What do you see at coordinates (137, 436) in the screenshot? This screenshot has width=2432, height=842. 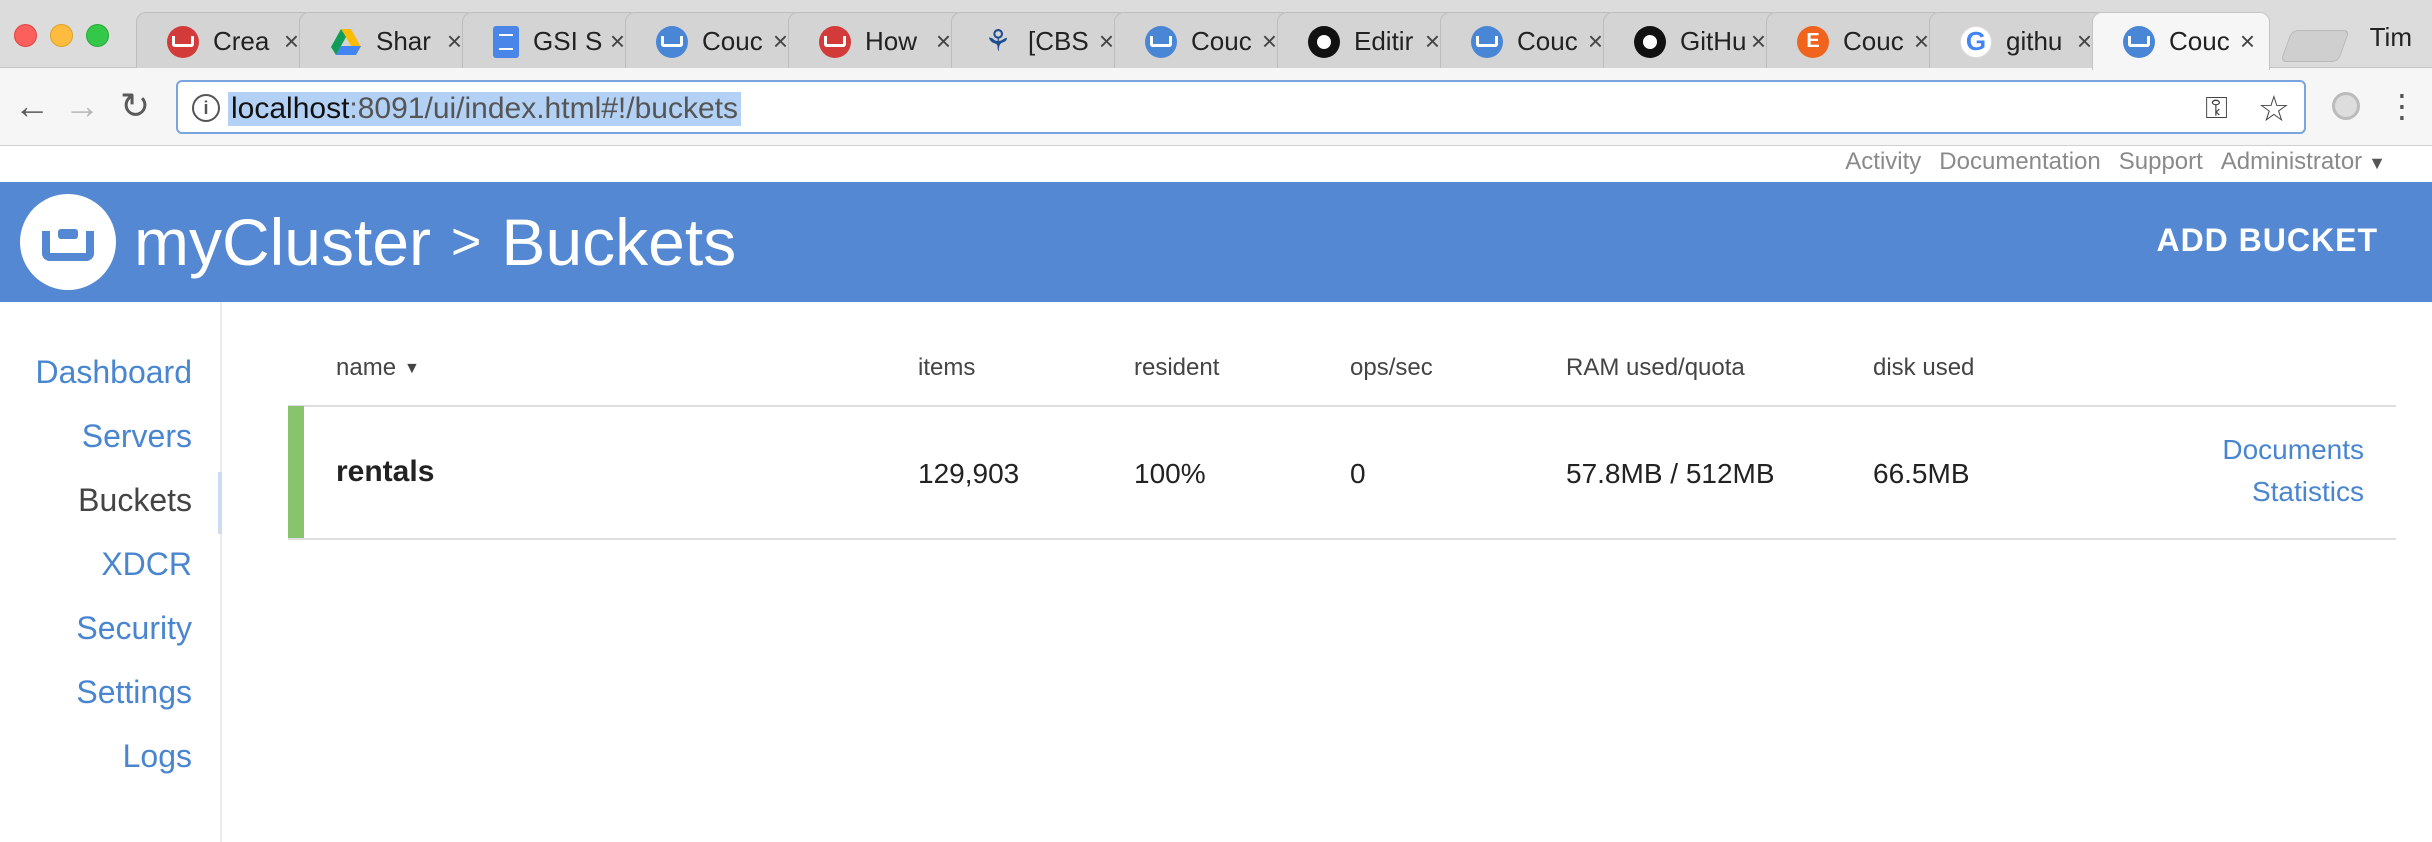 I see `sidebar-item-servers: Servers` at bounding box center [137, 436].